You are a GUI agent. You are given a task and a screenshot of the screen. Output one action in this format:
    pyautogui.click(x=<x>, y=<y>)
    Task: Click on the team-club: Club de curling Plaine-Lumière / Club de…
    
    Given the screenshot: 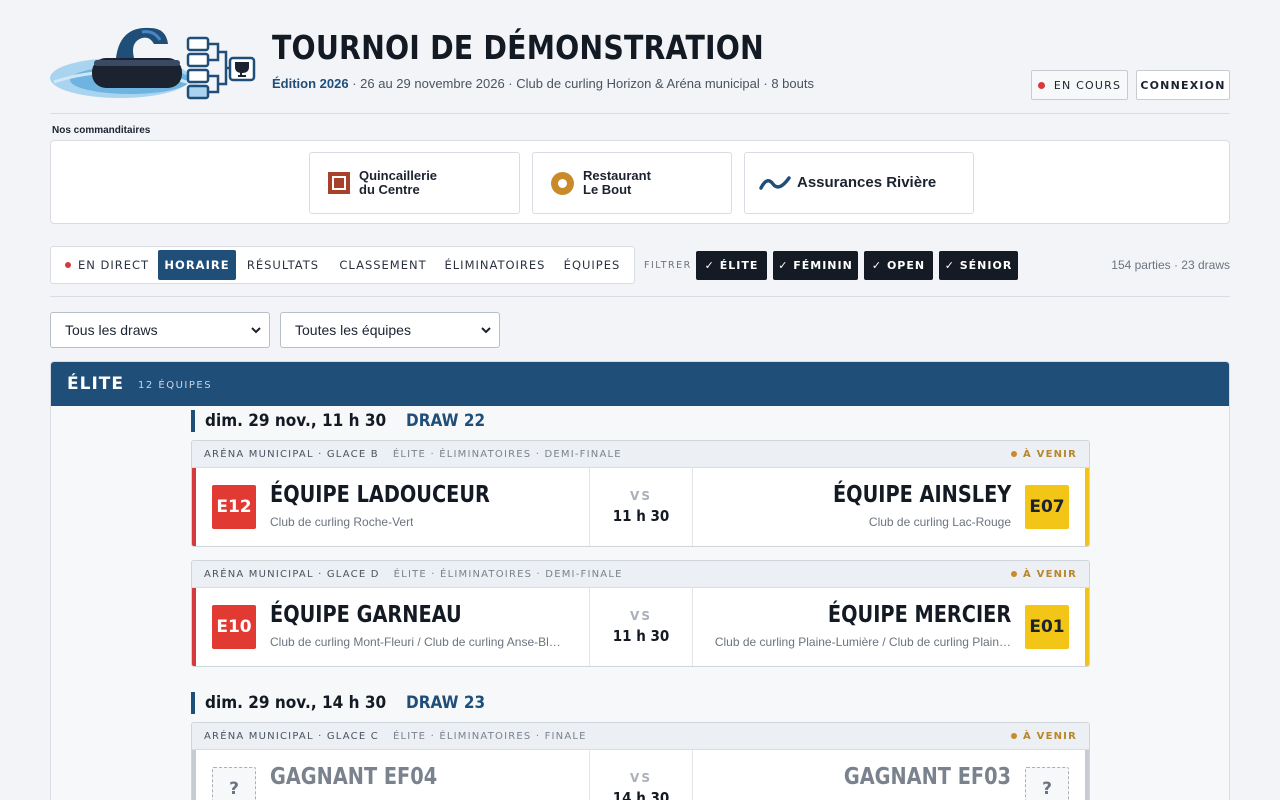 What is the action you would take?
    pyautogui.click(x=862, y=642)
    